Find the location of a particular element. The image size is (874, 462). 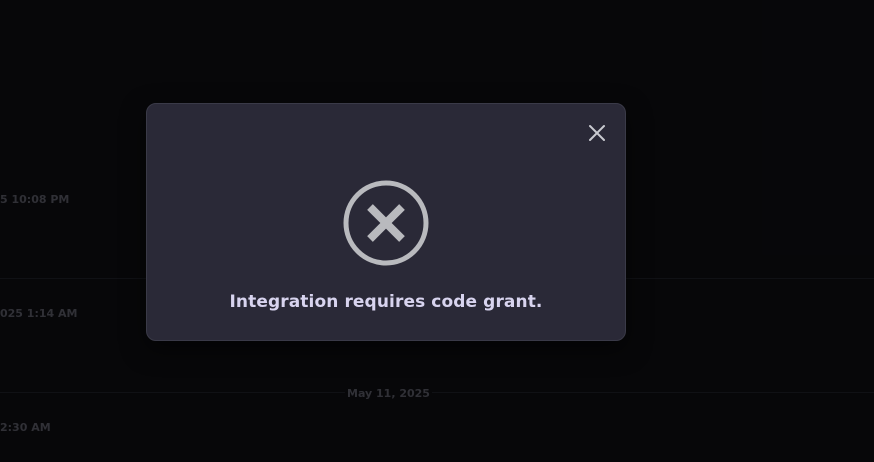

close-icon is located at coordinates (597, 133).